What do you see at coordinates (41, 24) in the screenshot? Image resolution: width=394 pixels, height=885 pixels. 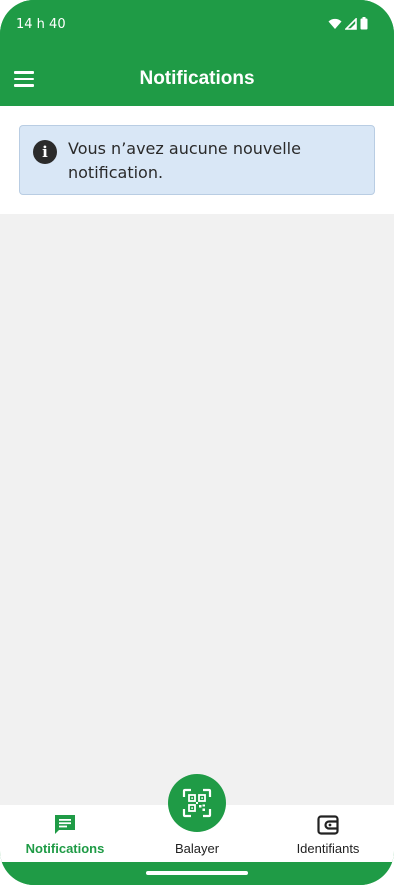 I see `status-time: 14 h 40` at bounding box center [41, 24].